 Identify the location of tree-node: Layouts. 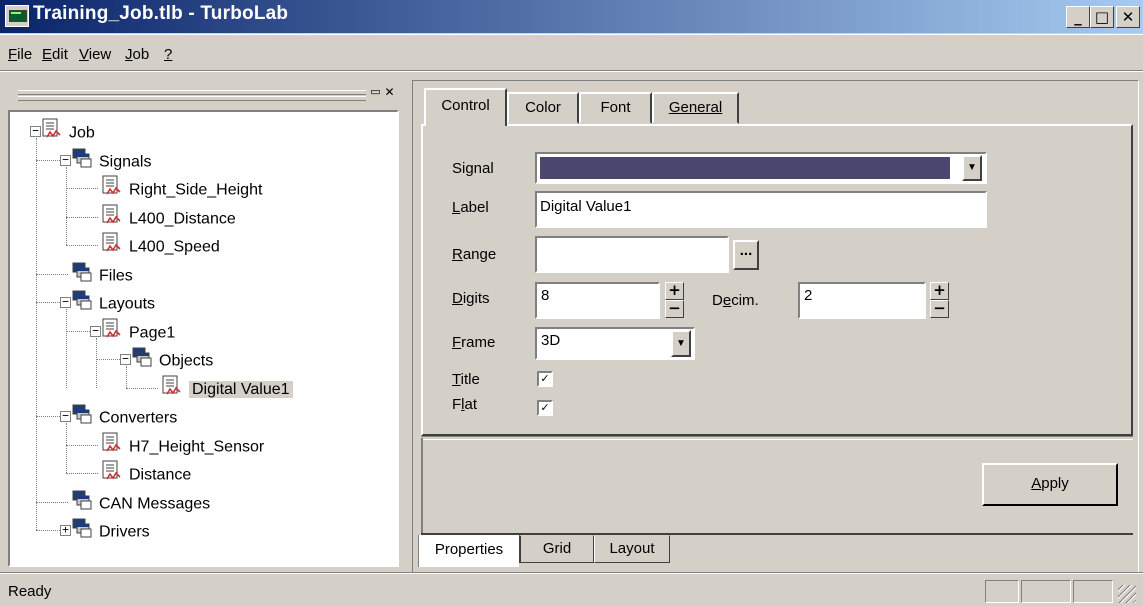
(113, 302).